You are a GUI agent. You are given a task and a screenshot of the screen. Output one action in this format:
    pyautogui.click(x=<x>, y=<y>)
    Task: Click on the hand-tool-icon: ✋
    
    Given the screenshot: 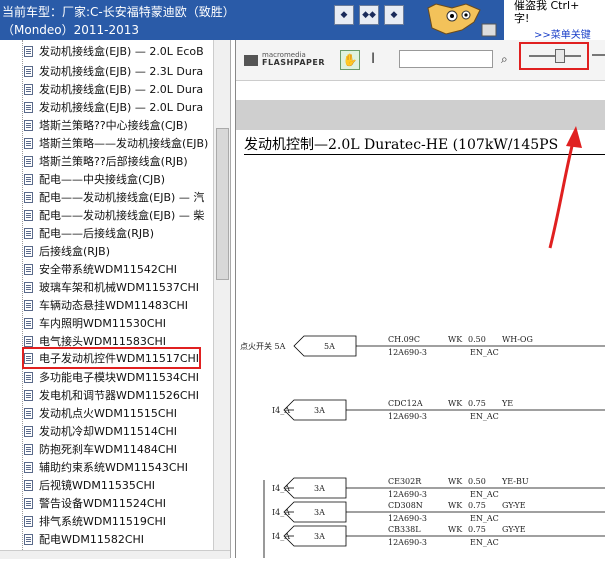 What is the action you would take?
    pyautogui.click(x=350, y=60)
    